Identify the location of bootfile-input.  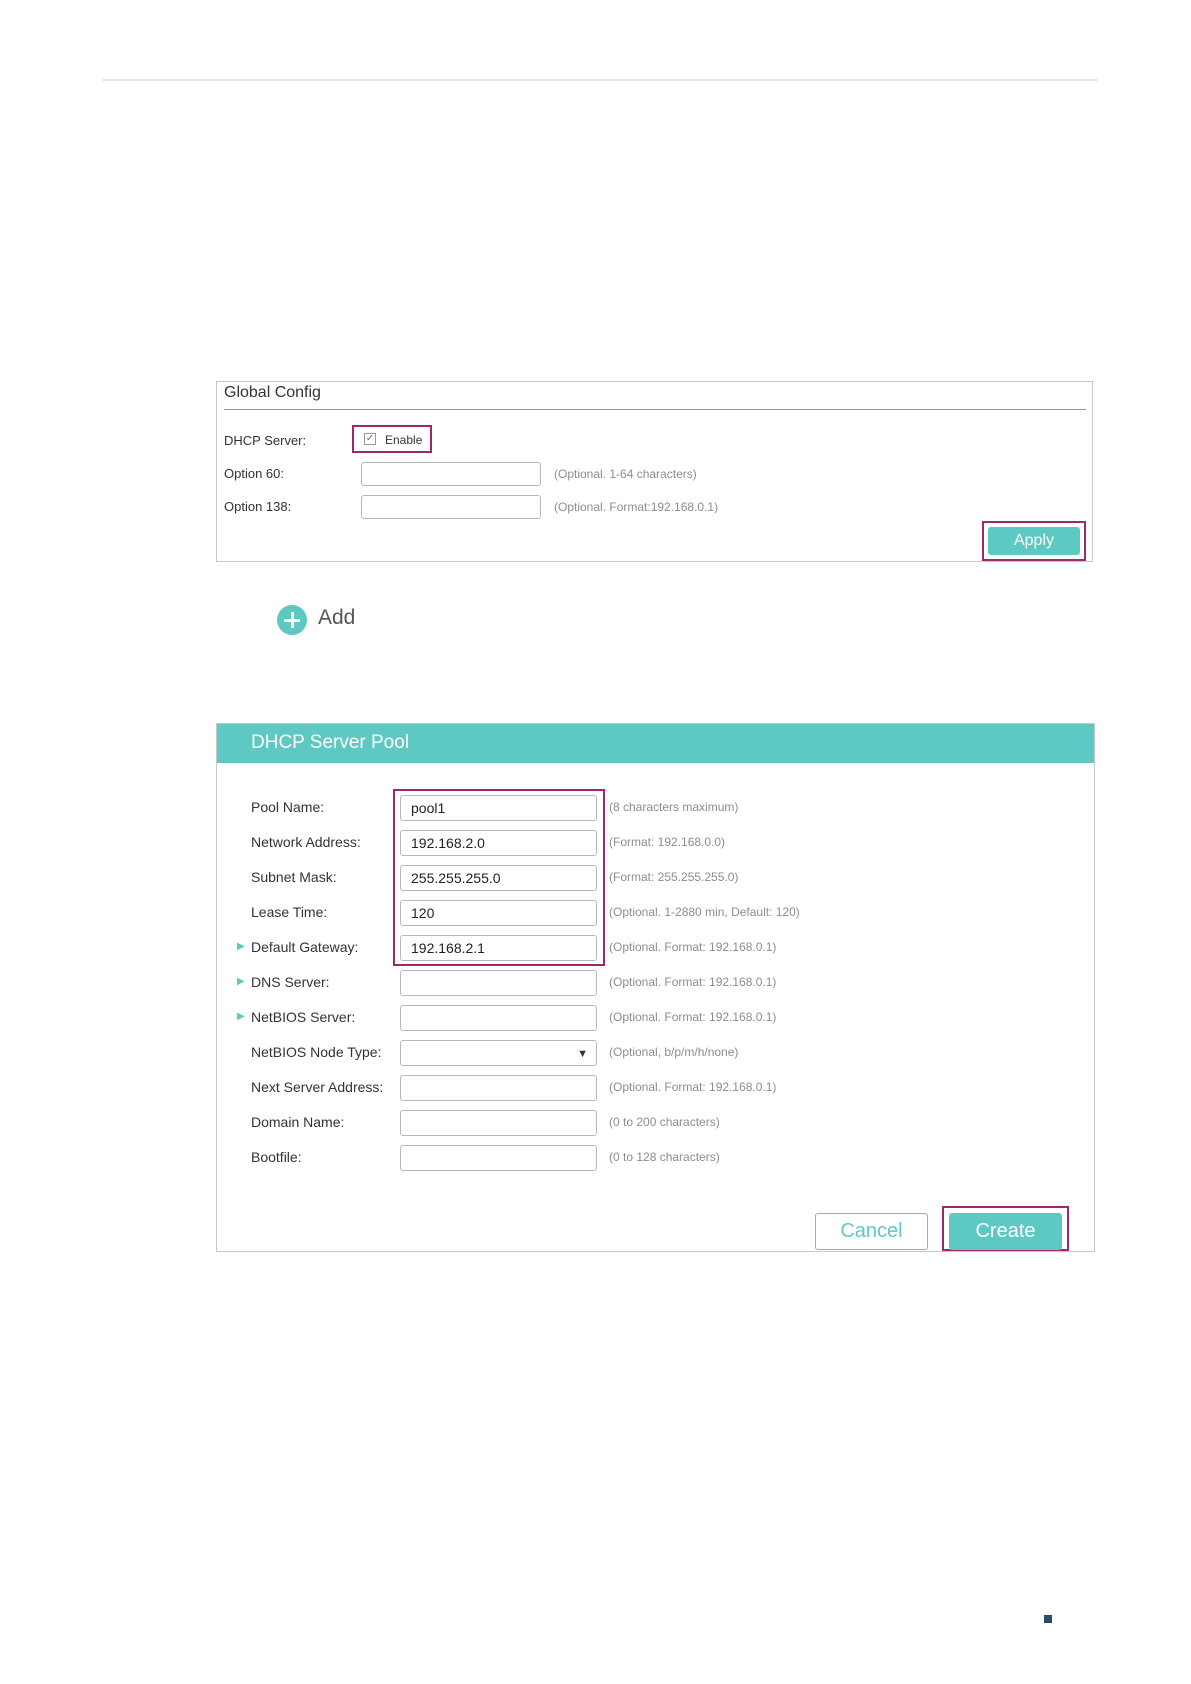
(498, 1158).